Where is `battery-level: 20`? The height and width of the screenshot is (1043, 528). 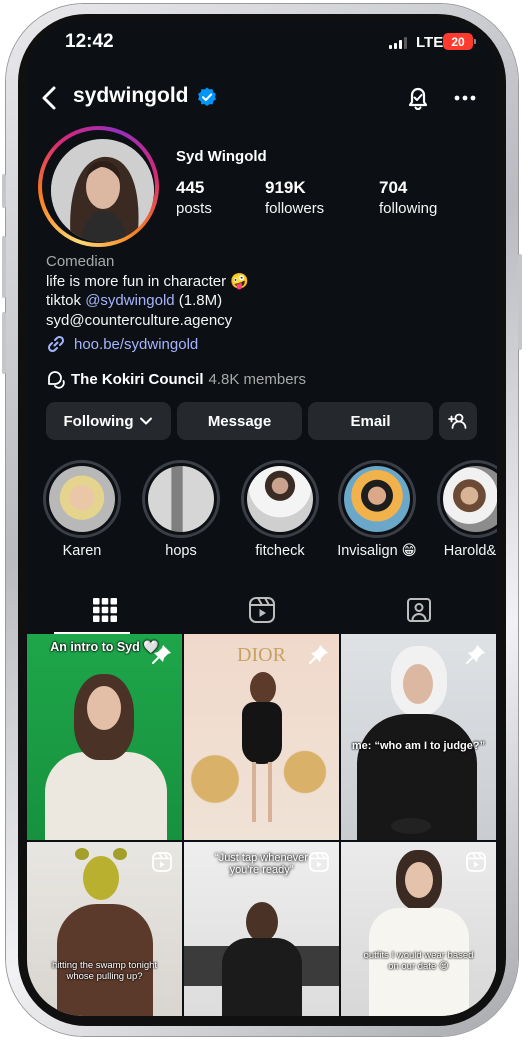
battery-level: 20 is located at coordinates (458, 41).